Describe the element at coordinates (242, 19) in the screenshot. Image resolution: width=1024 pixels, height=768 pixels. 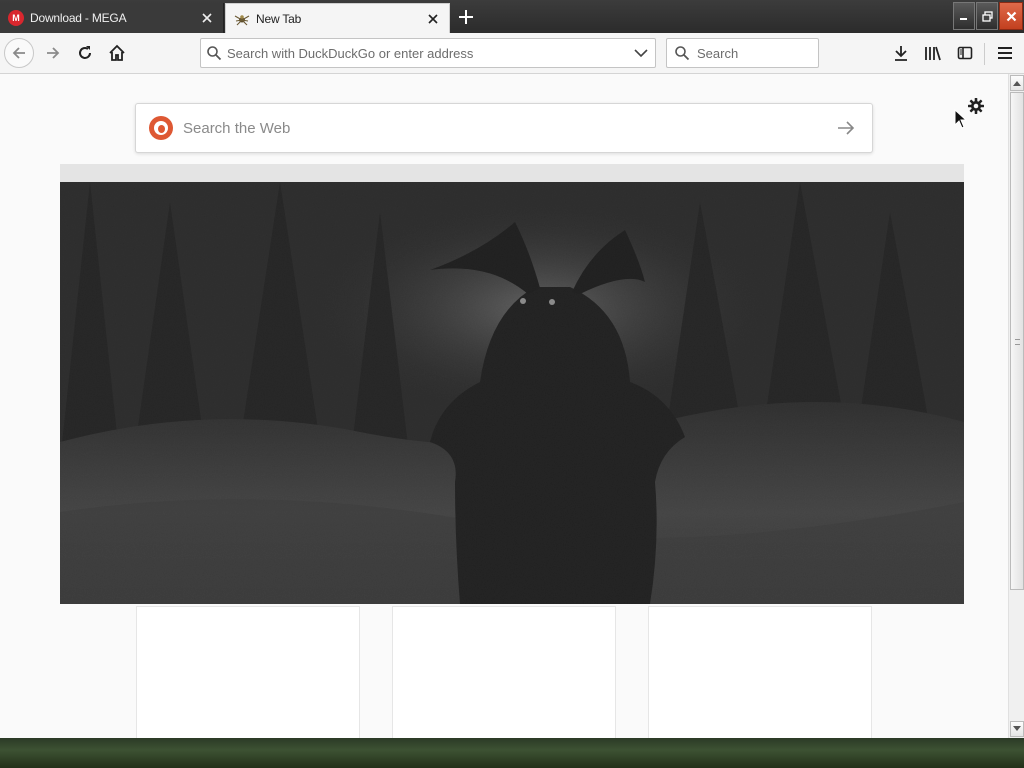
I see `spider-favicon-icon` at that location.